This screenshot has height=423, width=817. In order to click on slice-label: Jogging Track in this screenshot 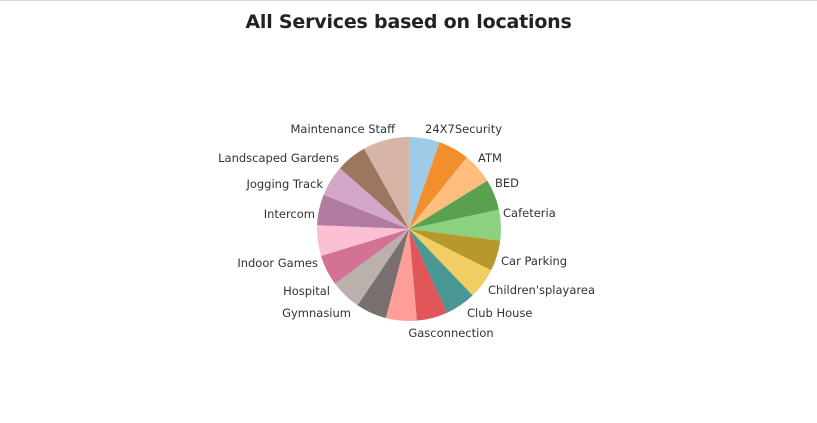, I will do `click(284, 184)`.